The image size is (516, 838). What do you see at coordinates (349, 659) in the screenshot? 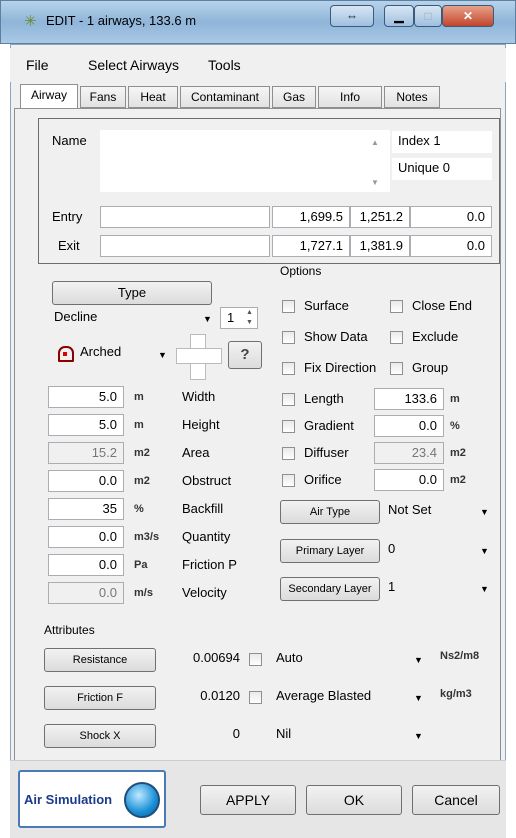
I see `resistance-dropdown: Auto` at bounding box center [349, 659].